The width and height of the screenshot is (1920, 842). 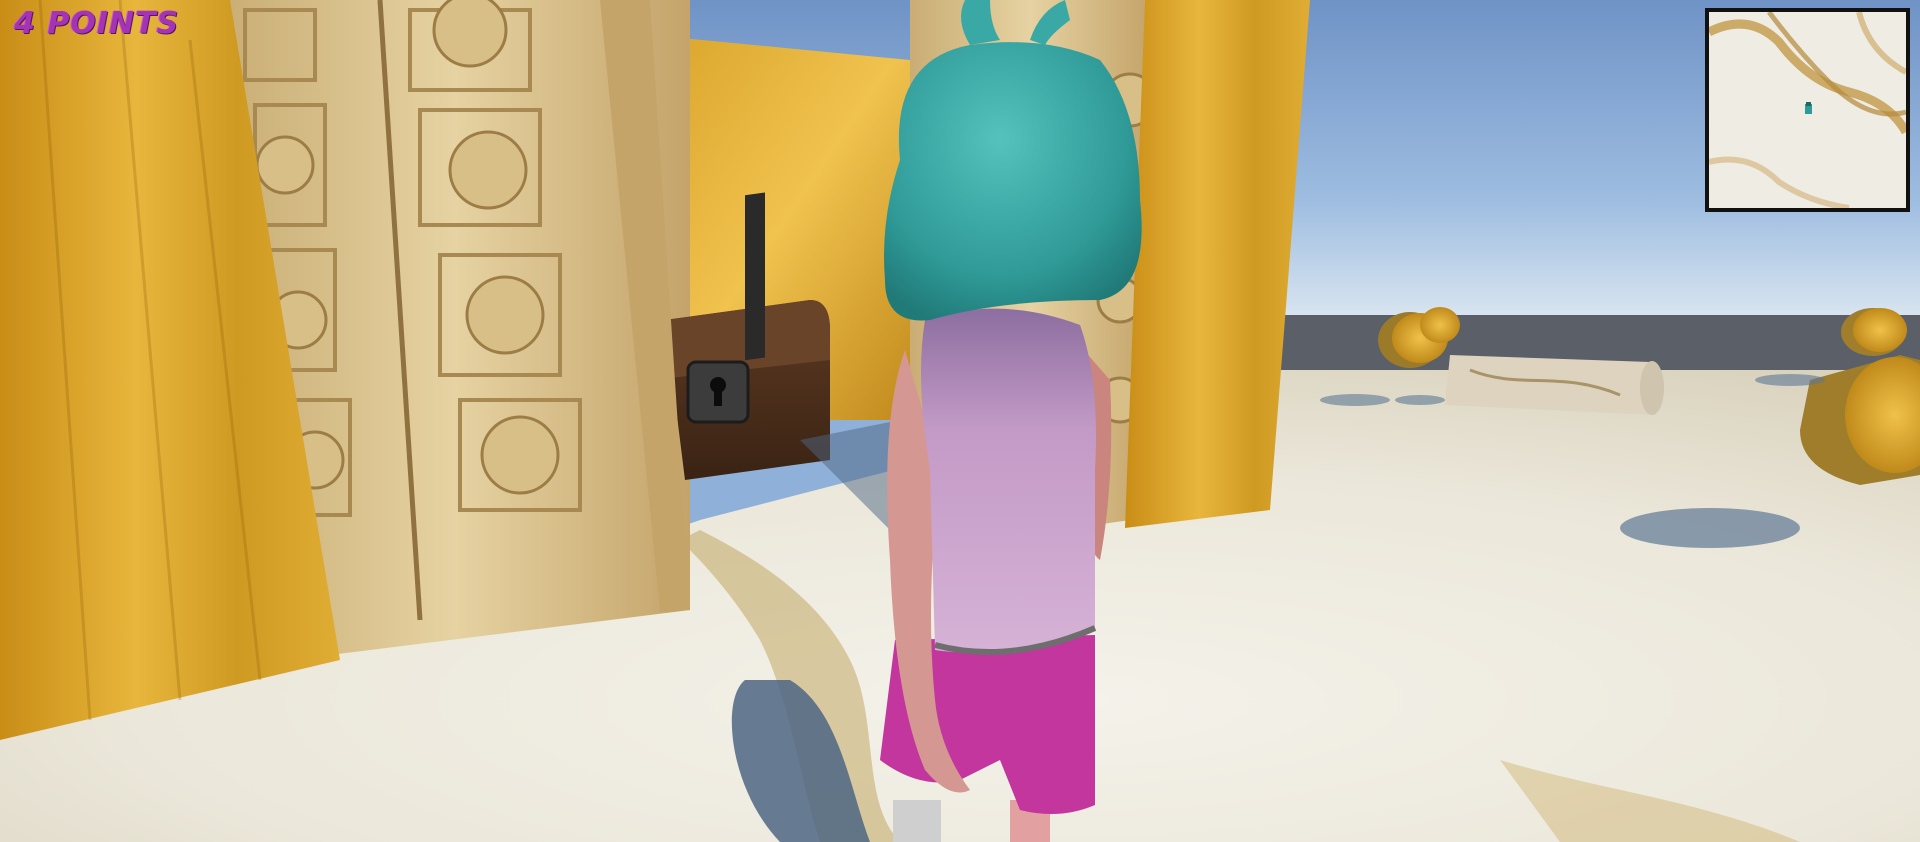 I want to click on character-hair, so click(x=1013, y=181).